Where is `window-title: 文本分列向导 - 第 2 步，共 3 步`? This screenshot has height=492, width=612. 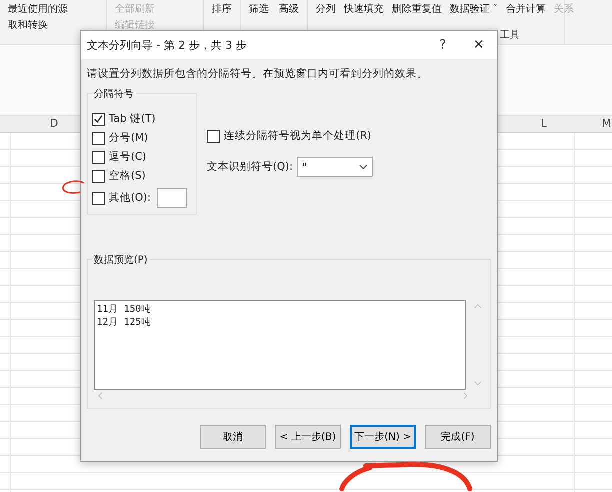
window-title: 文本分列向导 - 第 2 步，共 3 步 is located at coordinates (167, 45).